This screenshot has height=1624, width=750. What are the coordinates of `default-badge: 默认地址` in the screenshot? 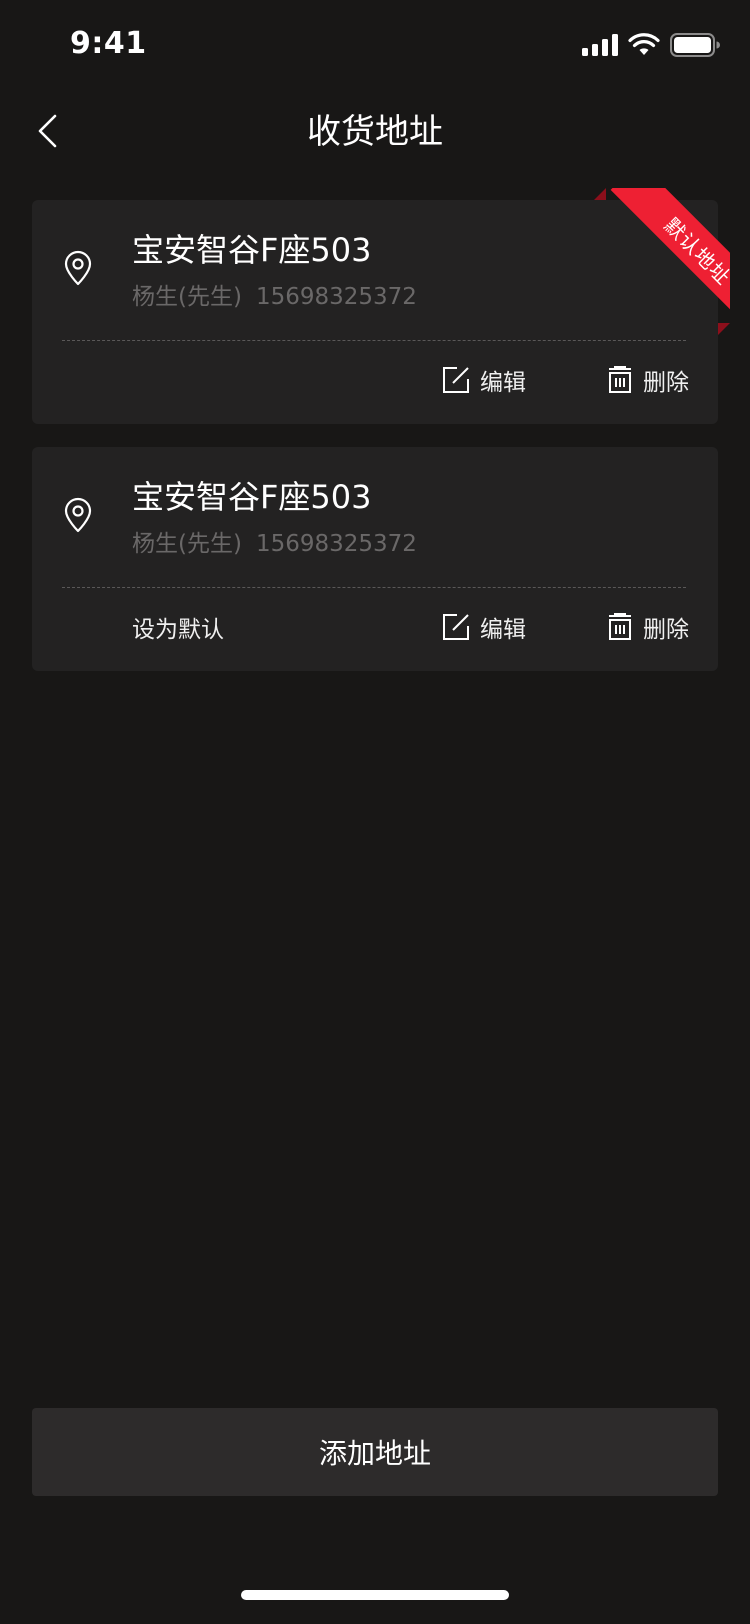 It's located at (655, 263).